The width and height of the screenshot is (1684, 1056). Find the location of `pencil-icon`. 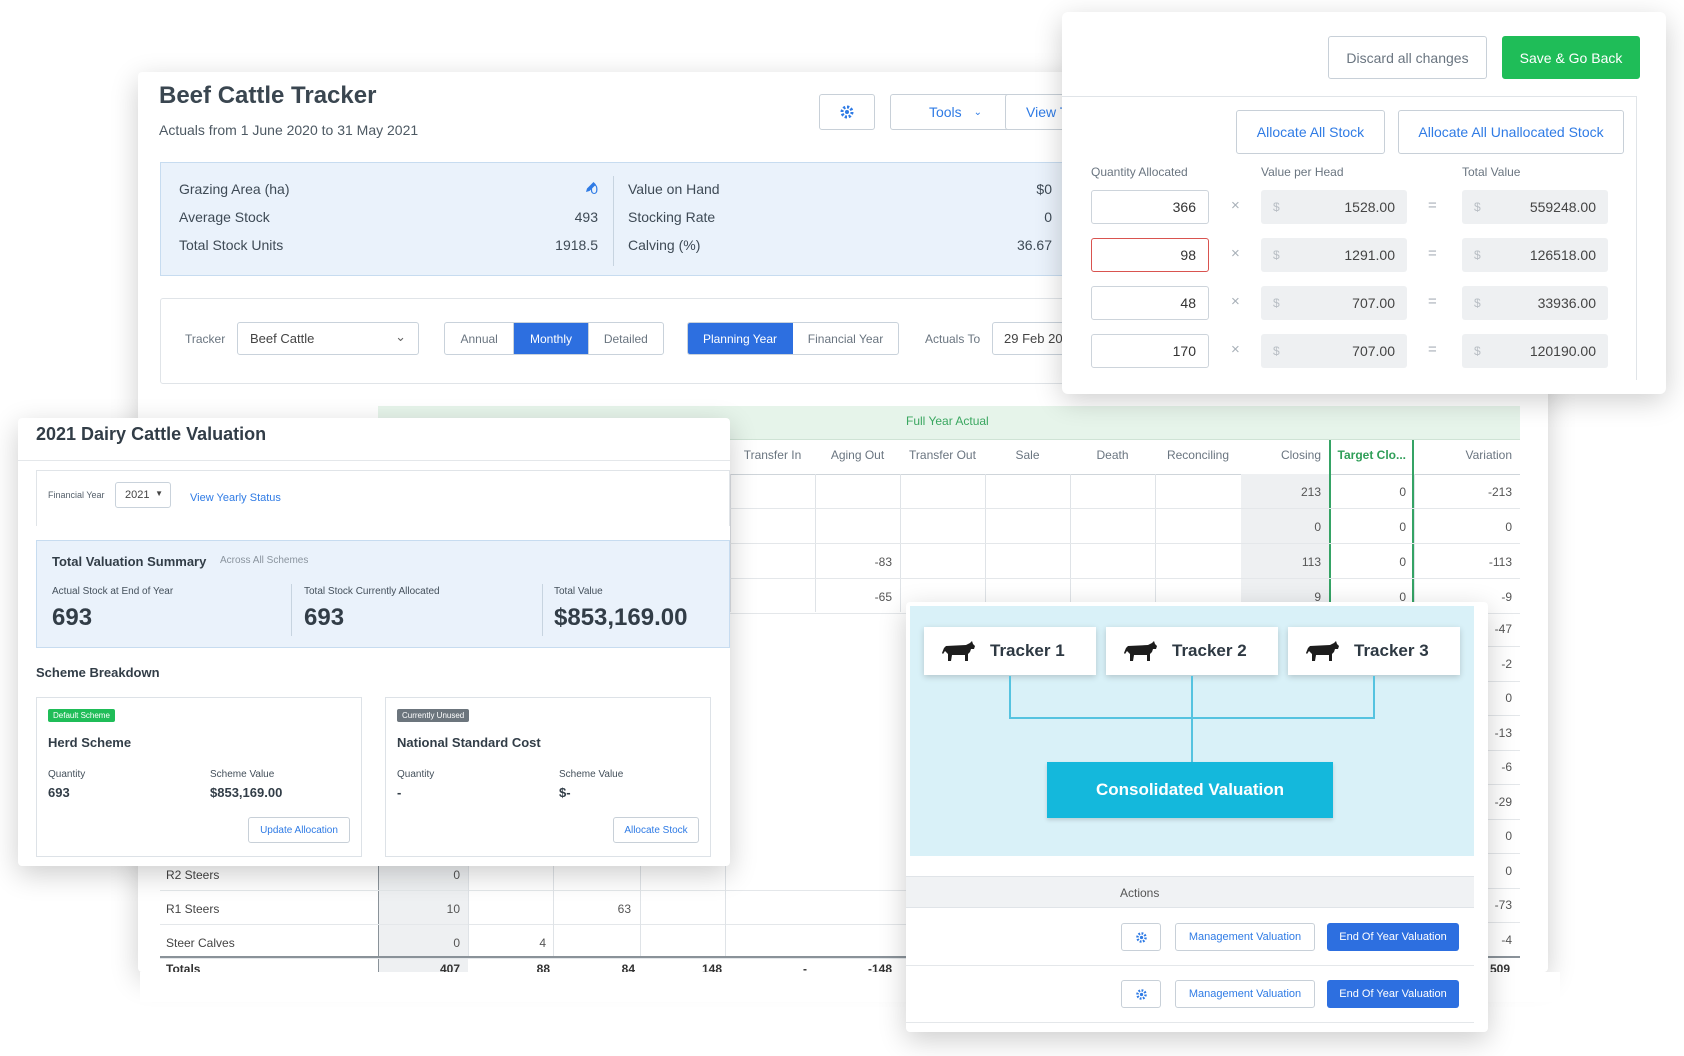

pencil-icon is located at coordinates (591, 189).